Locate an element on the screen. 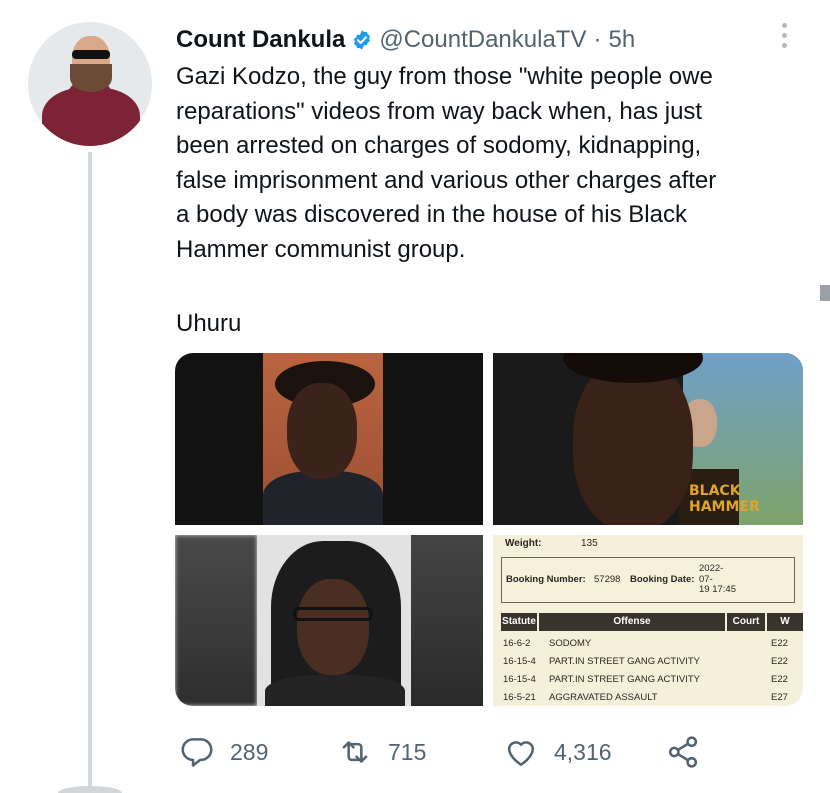 The width and height of the screenshot is (830, 793). tweet-timestamp: 5h is located at coordinates (621, 40).